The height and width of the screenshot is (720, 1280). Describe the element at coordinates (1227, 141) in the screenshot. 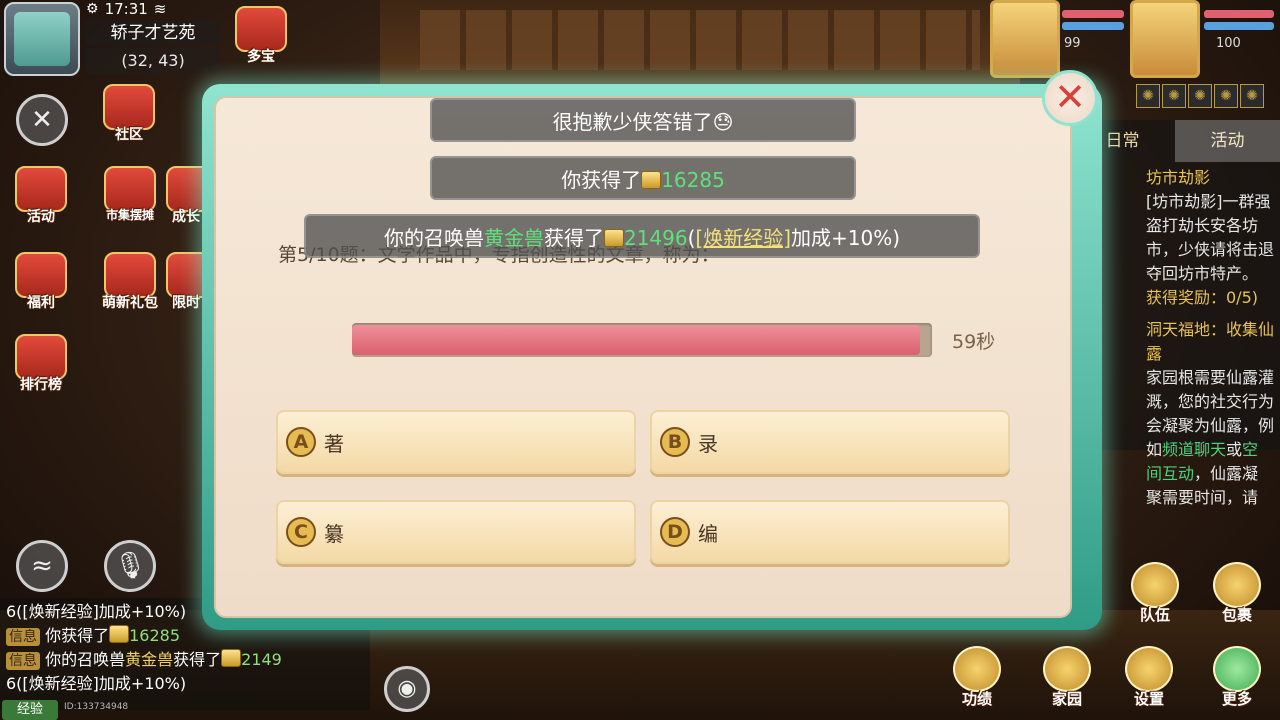

I see `tab-activity: 活动` at that location.